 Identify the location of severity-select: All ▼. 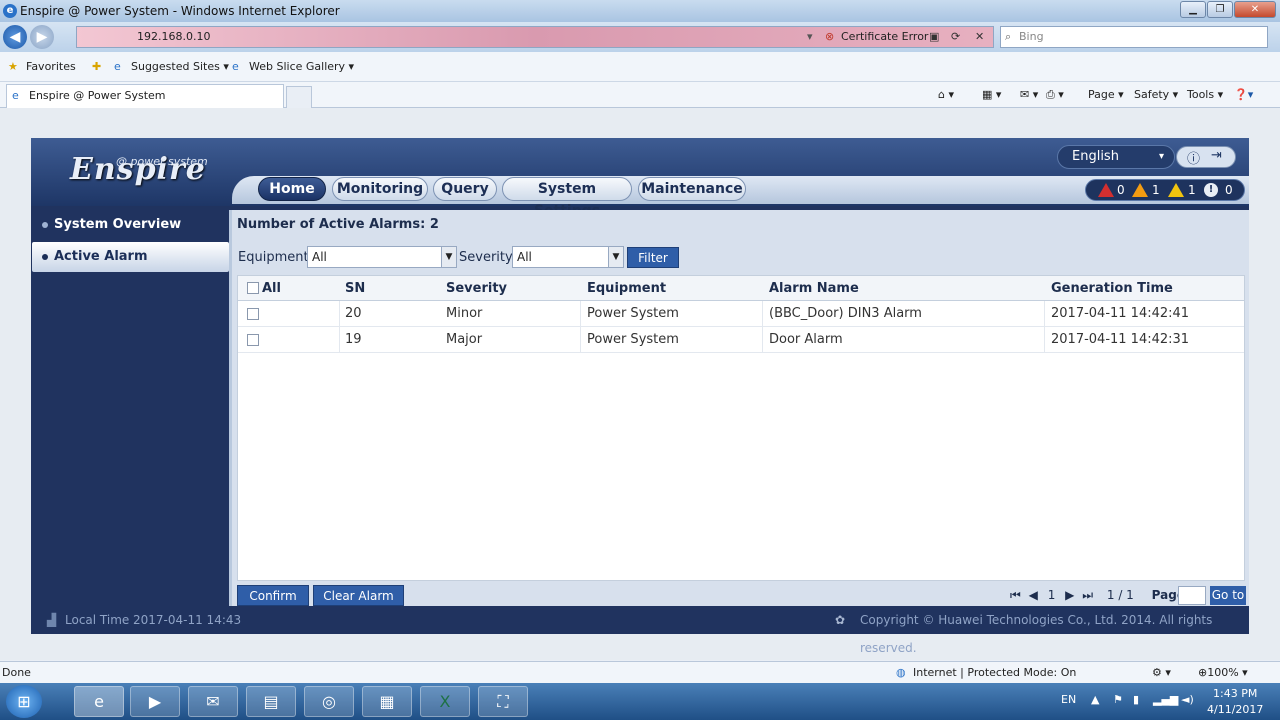
(568, 257).